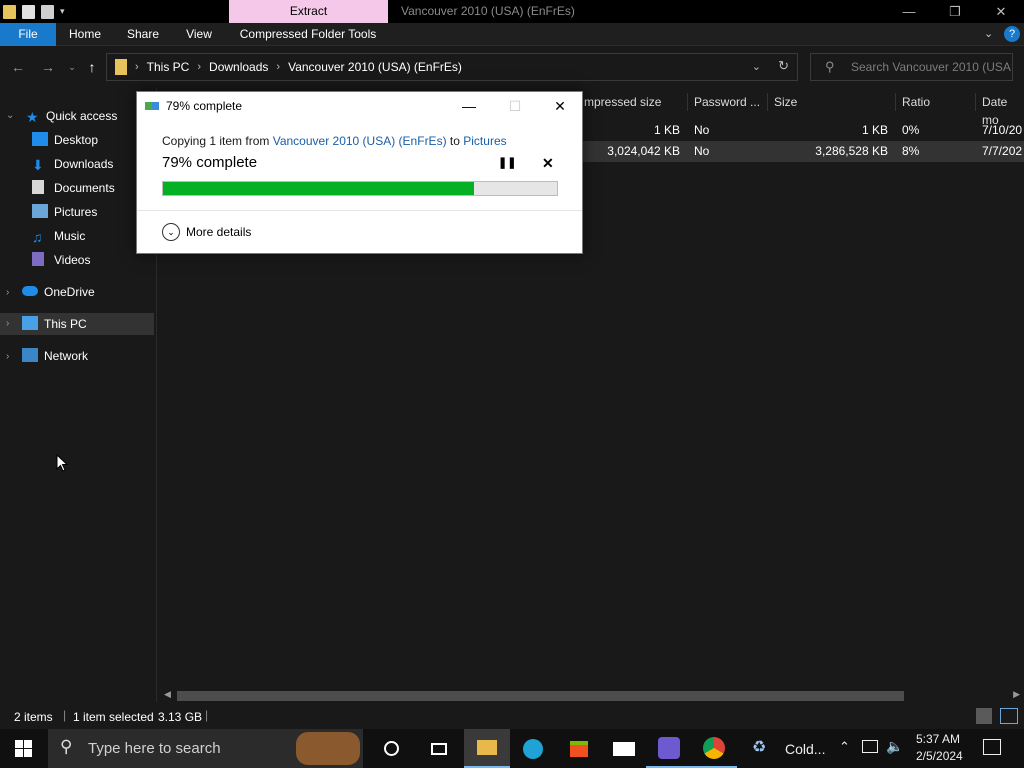  What do you see at coordinates (167, 694) in the screenshot?
I see `scroll-left-icon: ◀` at bounding box center [167, 694].